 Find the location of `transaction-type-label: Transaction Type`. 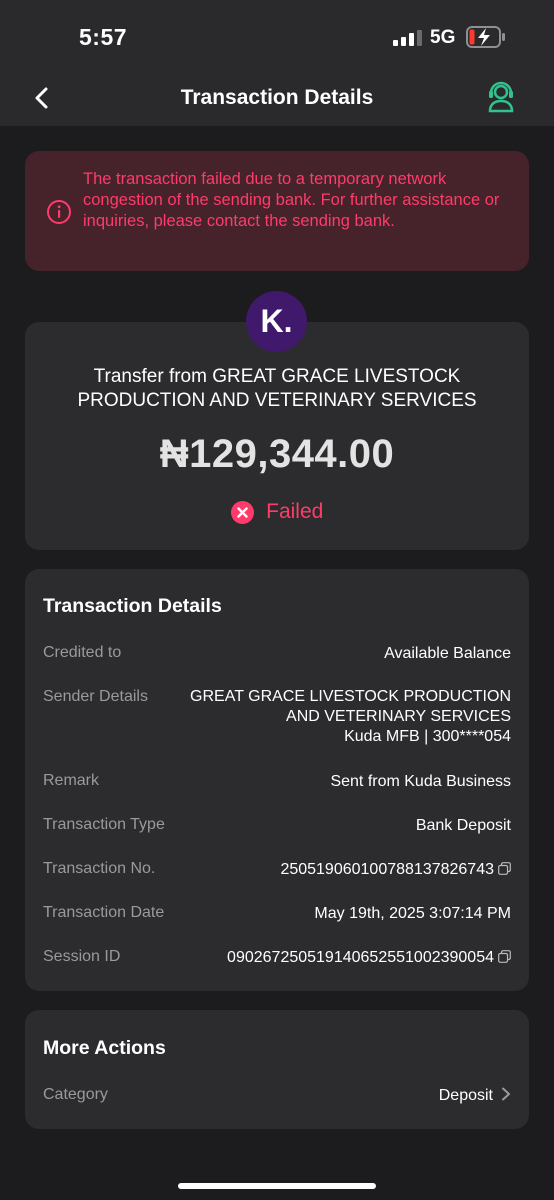

transaction-type-label: Transaction Type is located at coordinates (104, 824).